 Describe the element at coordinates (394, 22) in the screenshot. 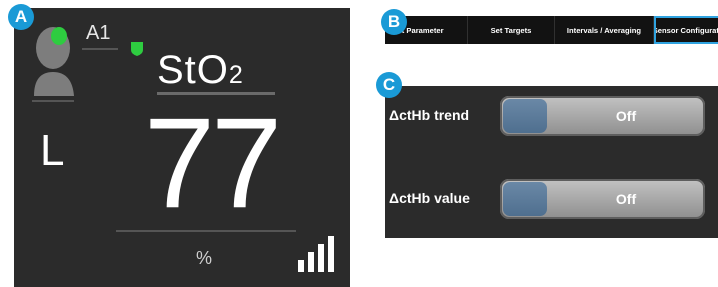

I see `callout-b-badge: B` at that location.